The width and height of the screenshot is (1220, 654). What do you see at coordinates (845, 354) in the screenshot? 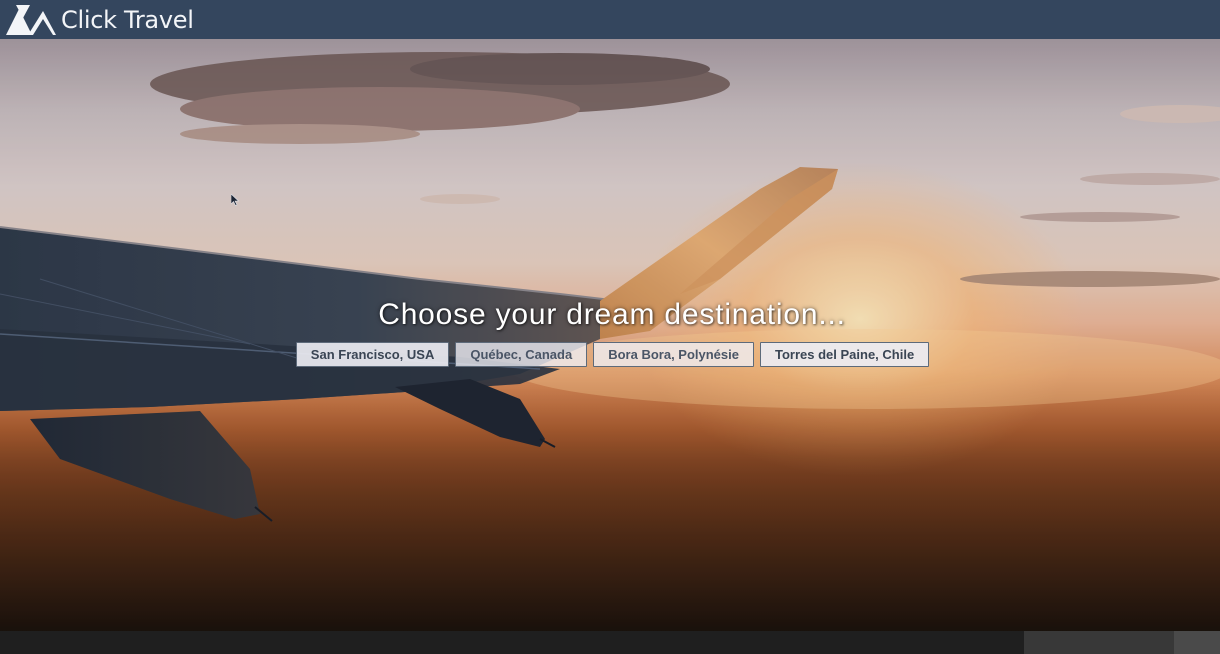
I see `destination-button-torres-del-paine: Torres del Paine, Chile` at bounding box center [845, 354].